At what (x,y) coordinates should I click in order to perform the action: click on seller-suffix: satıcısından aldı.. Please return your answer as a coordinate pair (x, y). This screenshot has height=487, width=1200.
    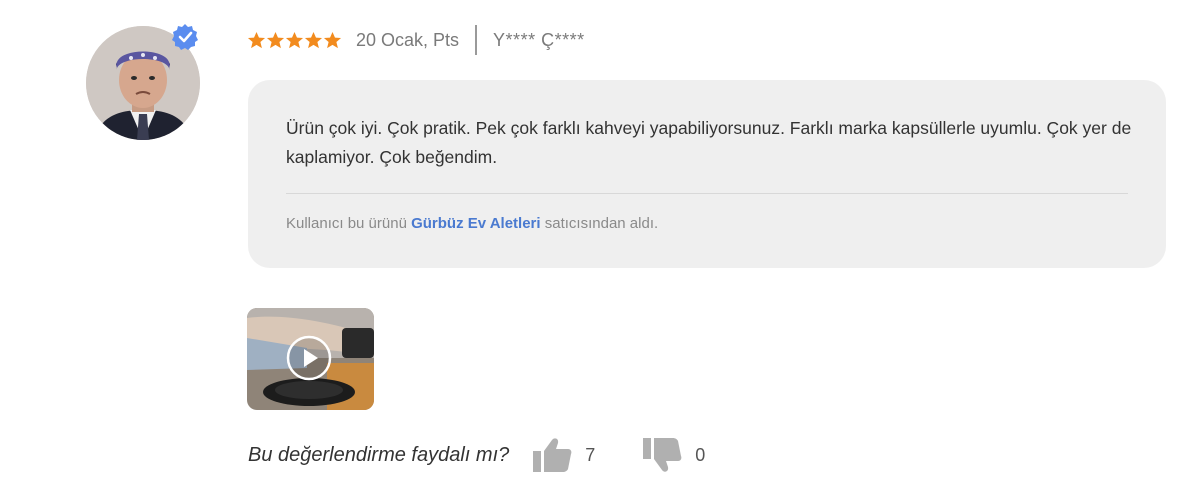
    Looking at the image, I should click on (601, 223).